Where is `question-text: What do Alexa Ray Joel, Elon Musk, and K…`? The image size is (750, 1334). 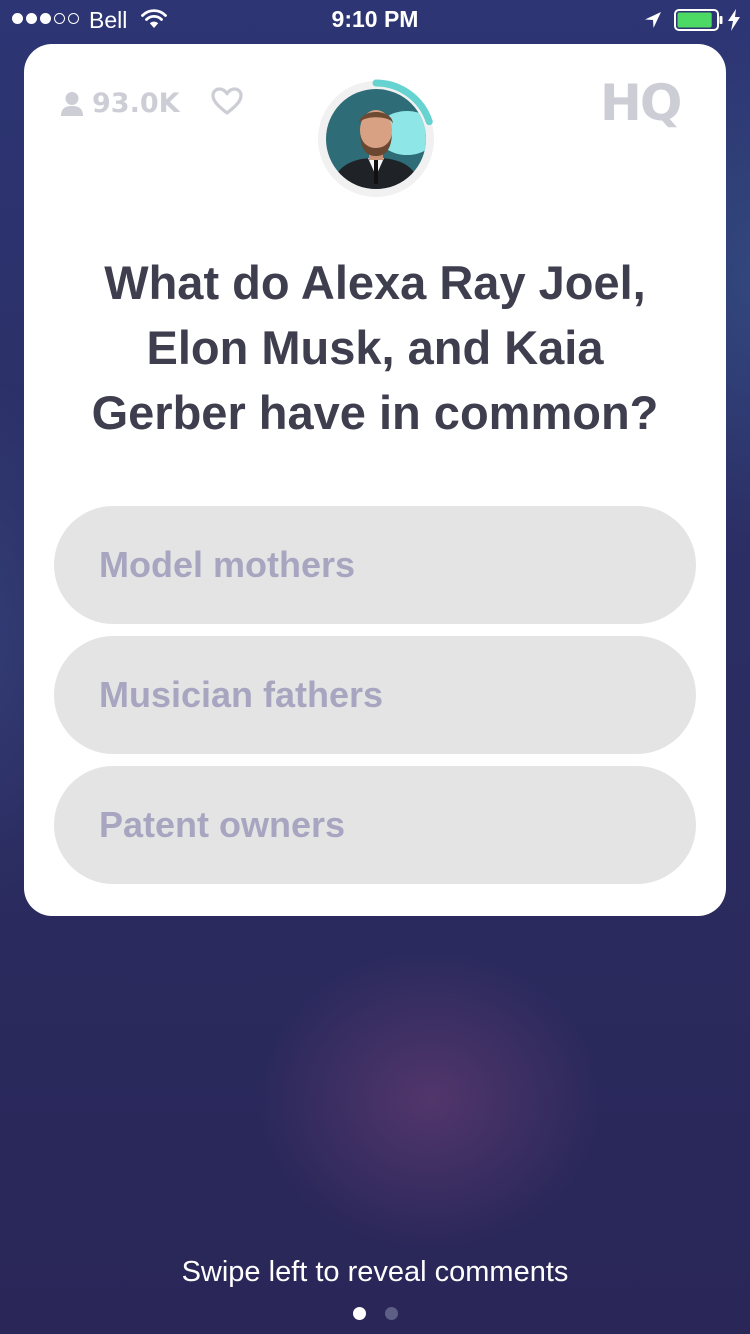
question-text: What do Alexa Ray Joel, Elon Musk, and K… is located at coordinates (375, 347).